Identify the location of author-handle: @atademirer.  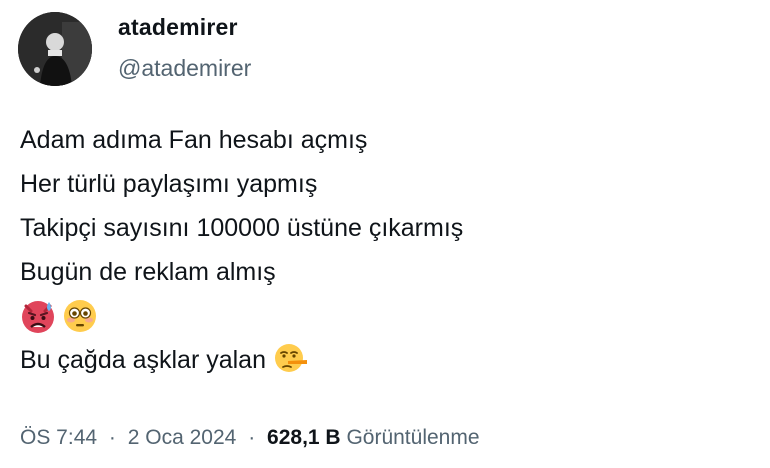
(184, 68).